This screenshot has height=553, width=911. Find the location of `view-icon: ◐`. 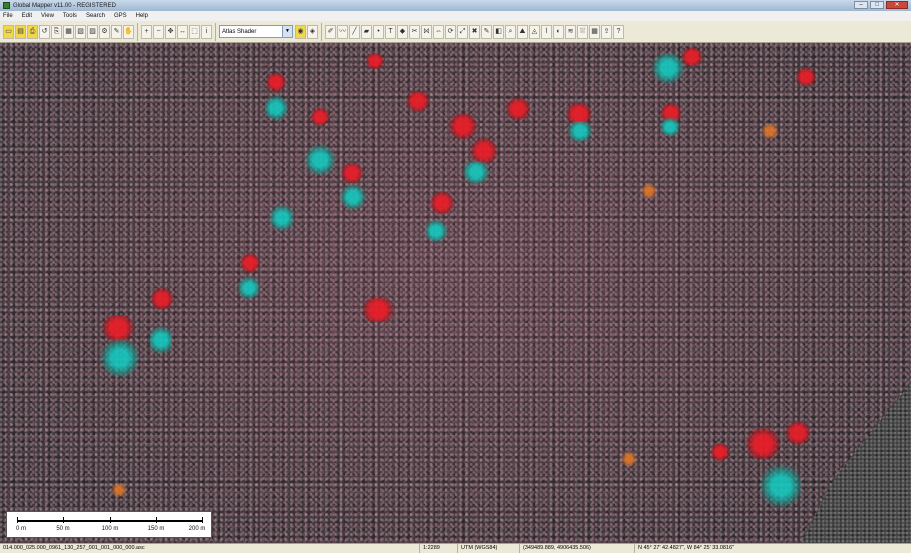

view-icon: ◐ is located at coordinates (558, 31).